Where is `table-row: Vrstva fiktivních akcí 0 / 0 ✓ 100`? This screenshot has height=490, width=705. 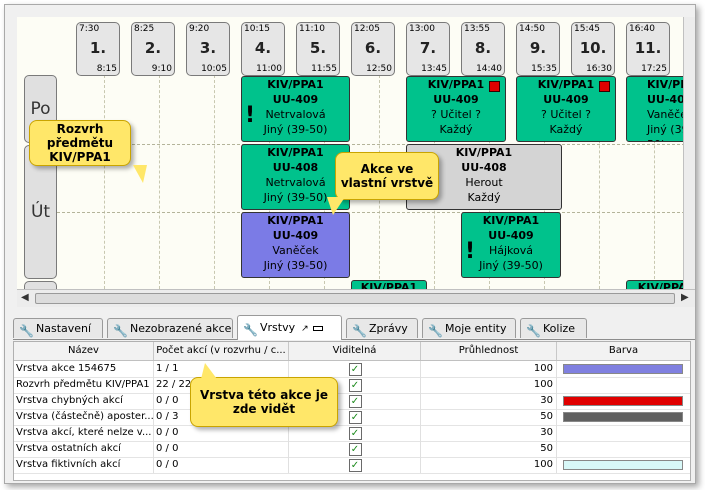 table-row: Vrstva fiktivních akcí 0 / 0 ✓ 100 is located at coordinates (352, 465).